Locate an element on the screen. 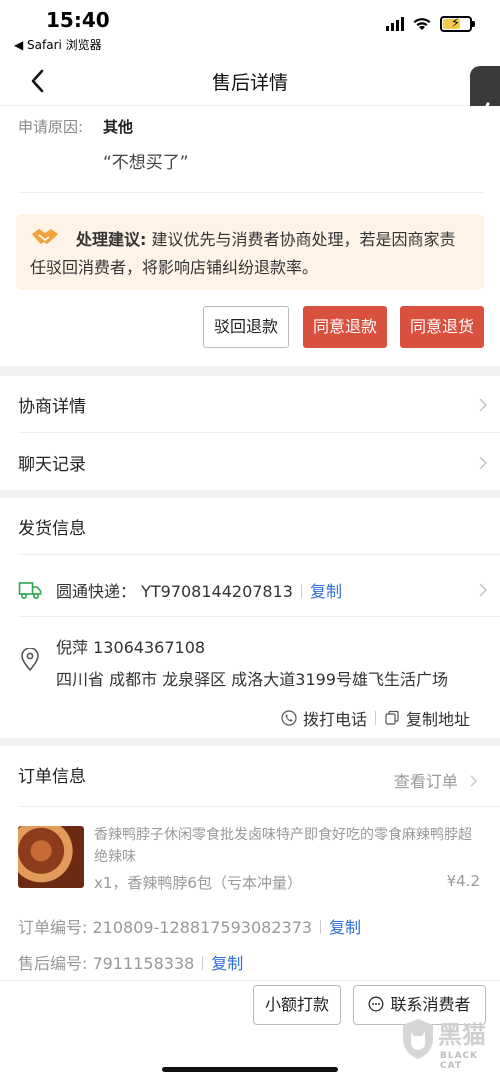  copy-address-button: 复制地址 is located at coordinates (438, 718).